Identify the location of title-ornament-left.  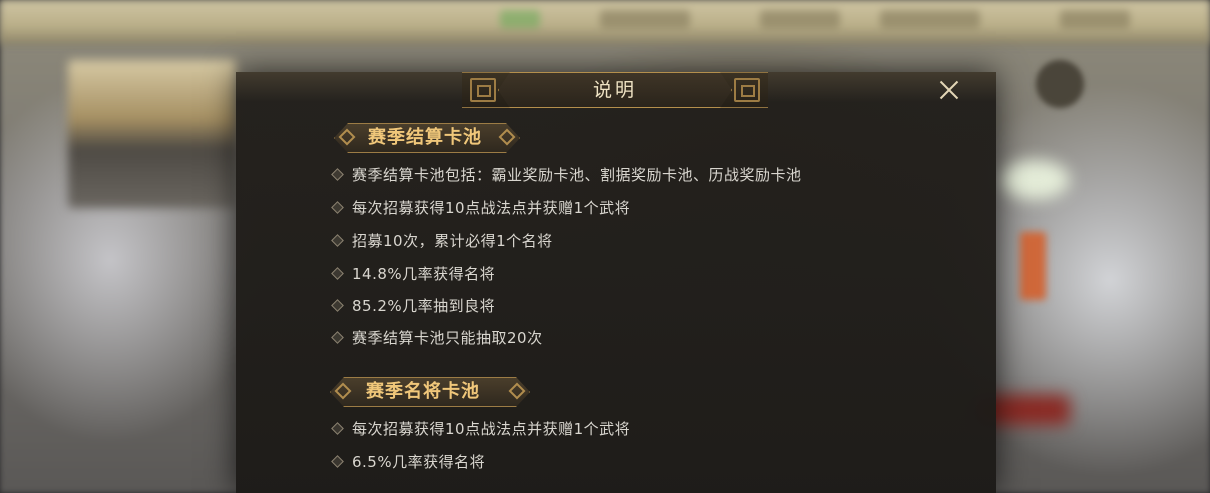
(483, 90).